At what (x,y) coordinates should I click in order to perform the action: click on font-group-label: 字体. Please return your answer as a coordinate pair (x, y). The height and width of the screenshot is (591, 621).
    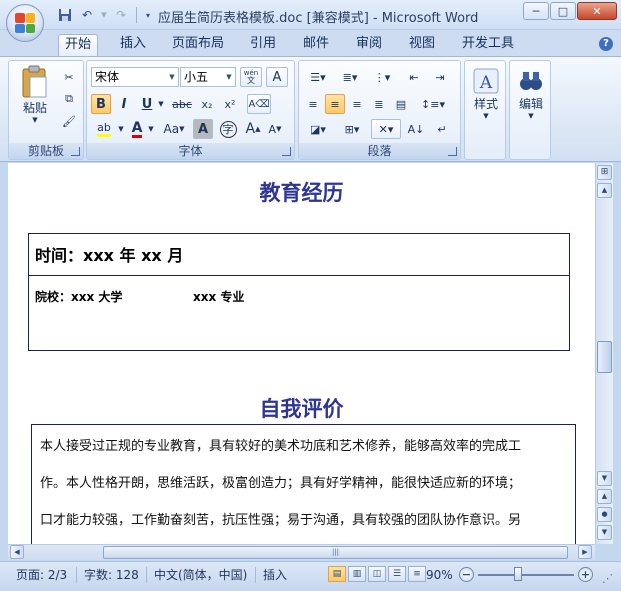
    Looking at the image, I should click on (190, 151).